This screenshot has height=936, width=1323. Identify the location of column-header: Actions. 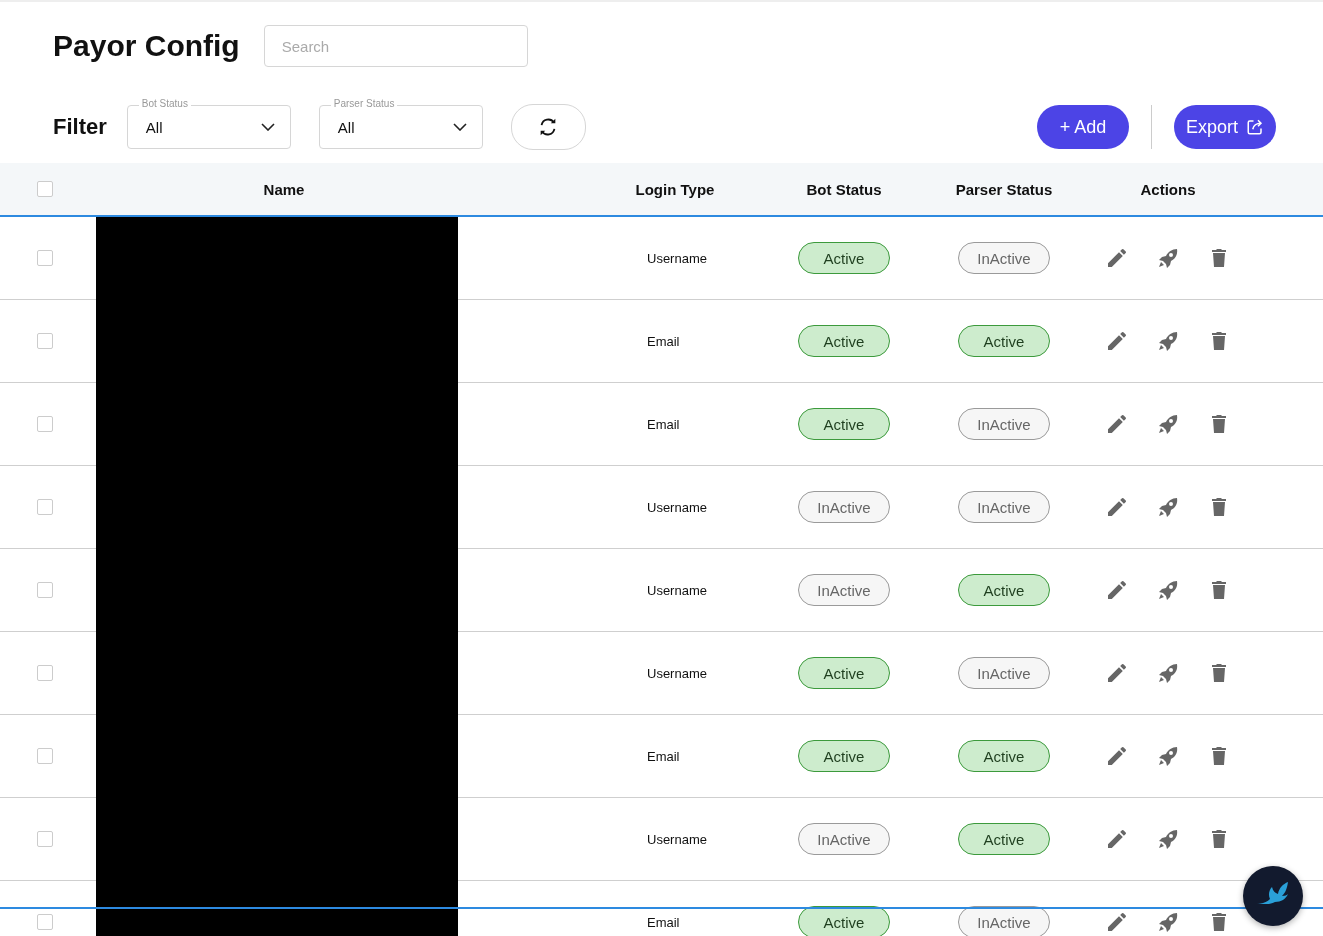
(1168, 189).